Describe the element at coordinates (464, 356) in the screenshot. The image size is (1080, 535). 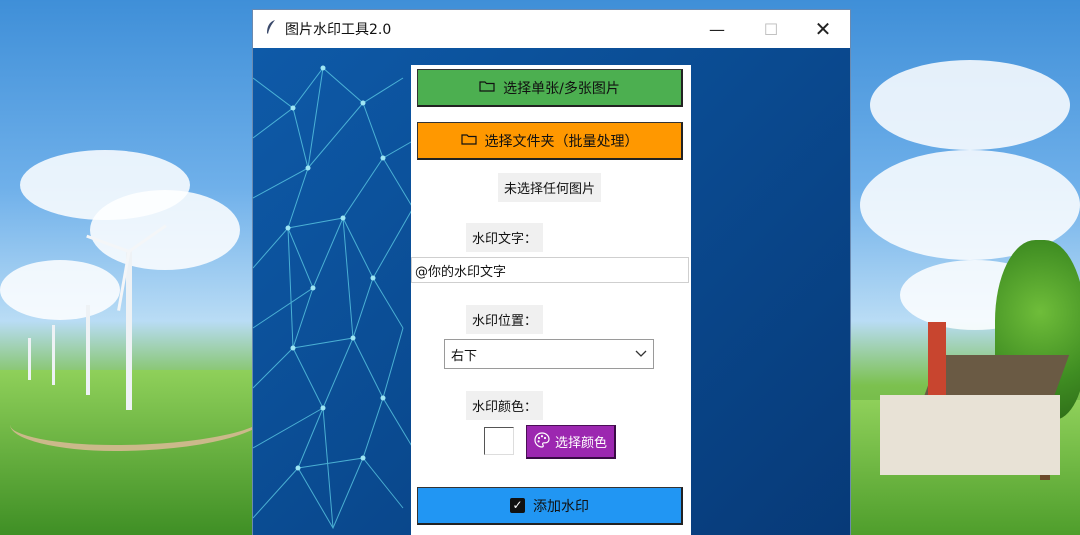
I see `position-selected-value: 右下` at that location.